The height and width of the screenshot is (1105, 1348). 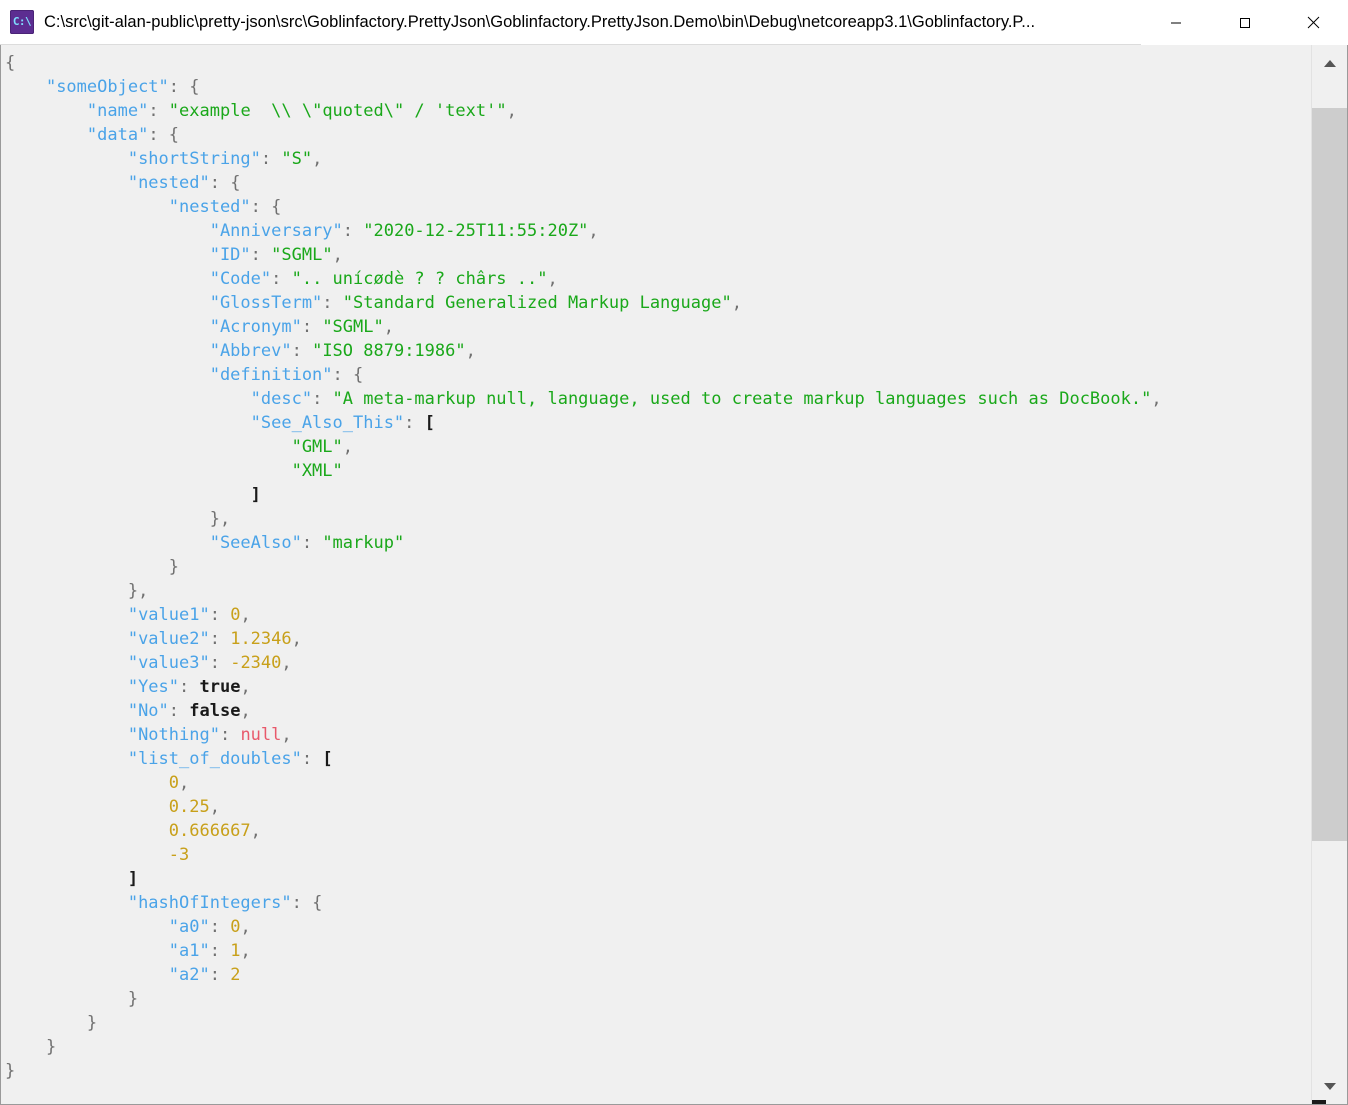 What do you see at coordinates (220, 687) in the screenshot?
I see `json-token-b: true` at bounding box center [220, 687].